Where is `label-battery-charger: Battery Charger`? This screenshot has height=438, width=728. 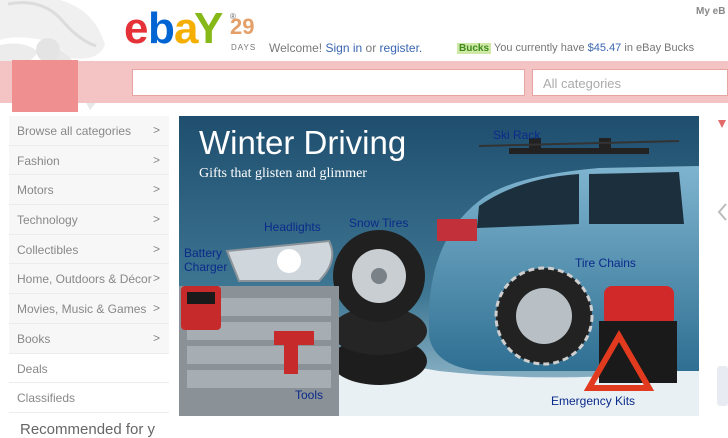
label-battery-charger: Battery Charger is located at coordinates (205, 260).